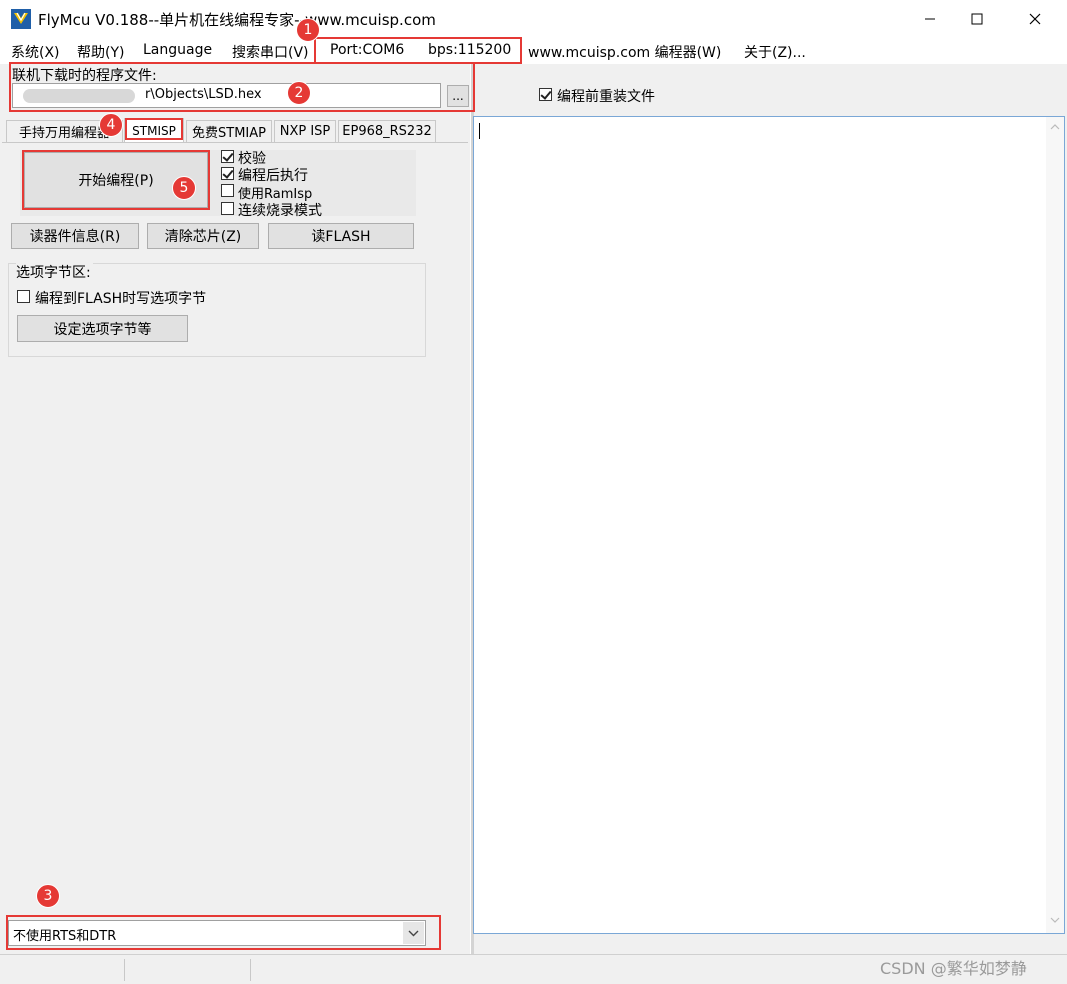 The image size is (1067, 984). I want to click on close-icon, so click(1035, 19).